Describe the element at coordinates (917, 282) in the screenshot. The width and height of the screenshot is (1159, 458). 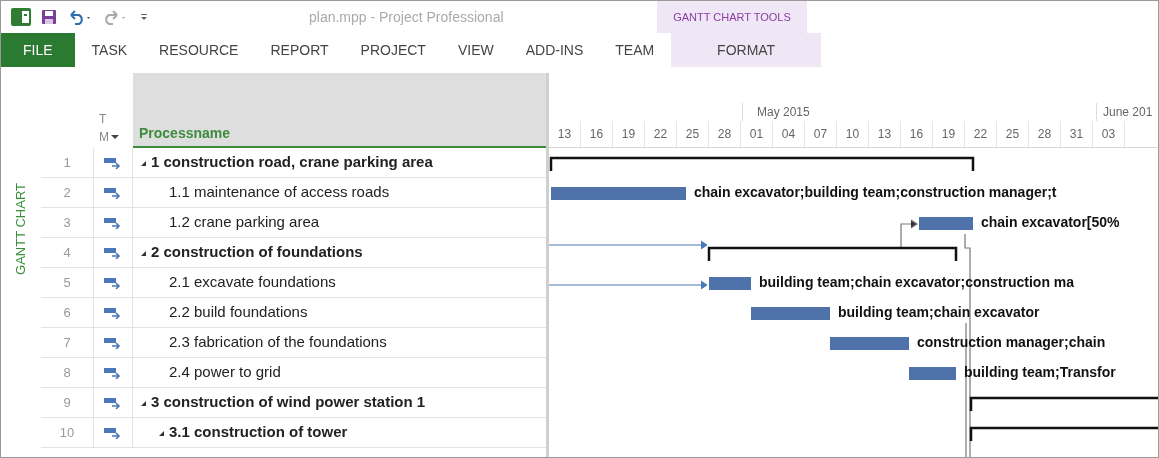
I see `resource-label: building team;chain excavator;construction ma` at that location.